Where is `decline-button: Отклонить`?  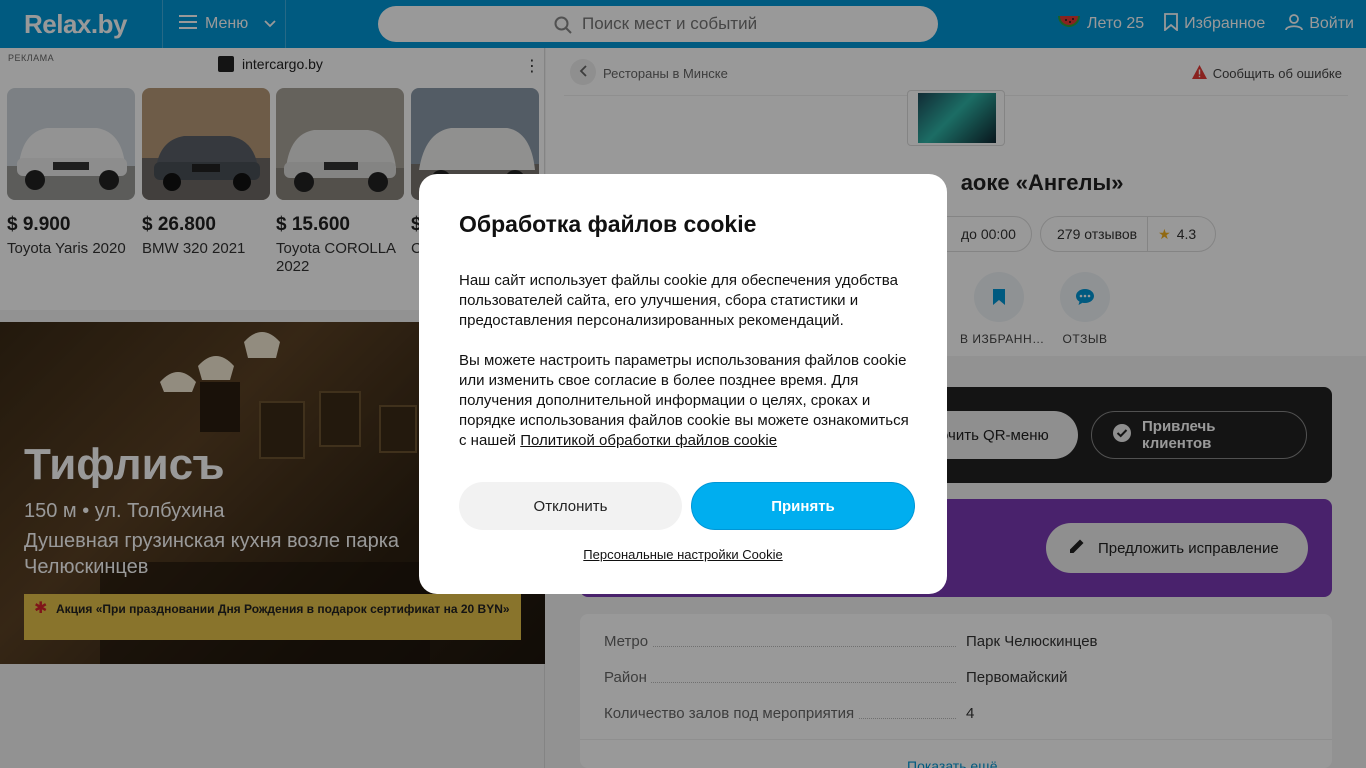
decline-button: Отклонить is located at coordinates (570, 506).